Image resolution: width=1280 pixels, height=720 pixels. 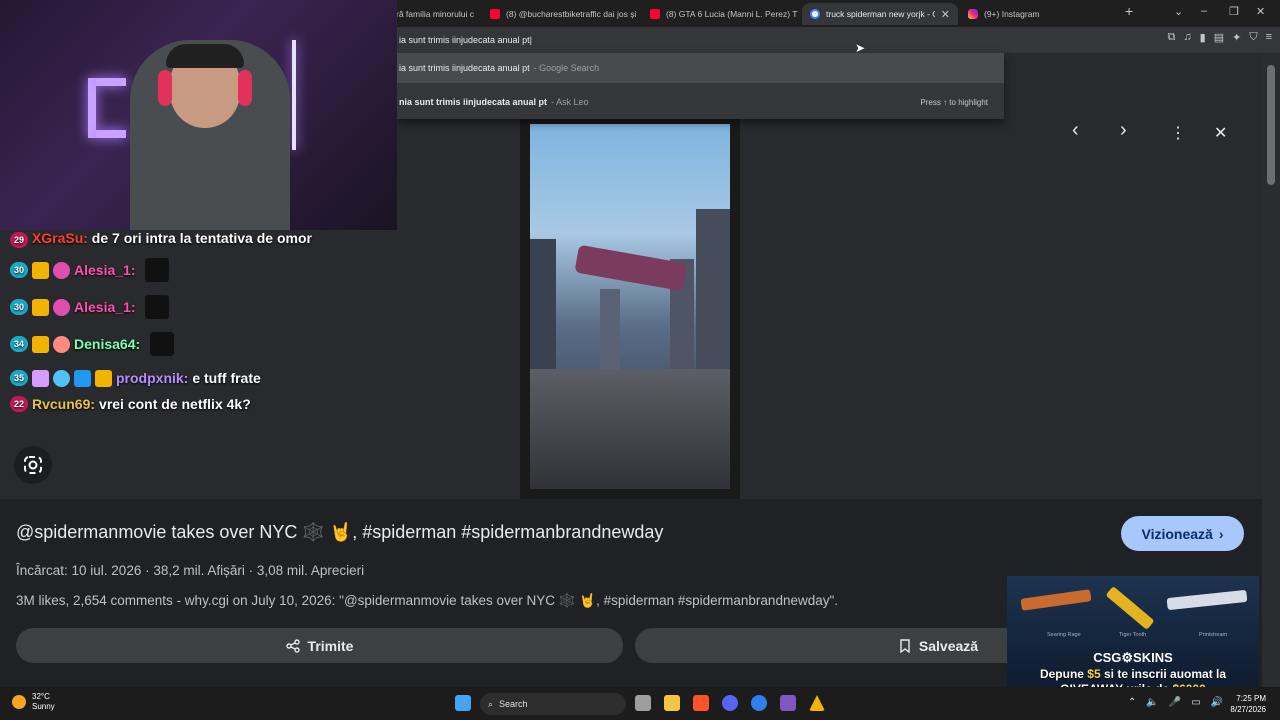 I want to click on tab-5: (9+) Instagram, so click(x=1035, y=14).